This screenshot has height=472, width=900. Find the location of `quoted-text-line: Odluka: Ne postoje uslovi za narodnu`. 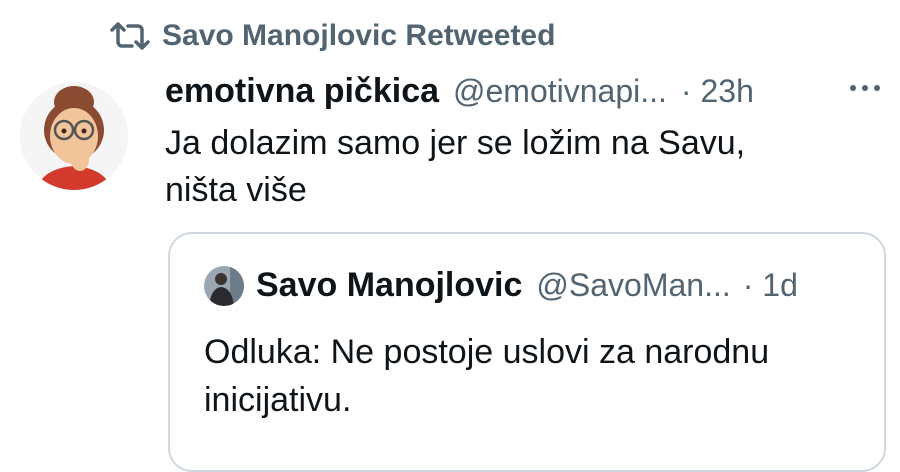

quoted-text-line: Odluka: Ne postoje uslovi za narodnu is located at coordinates (487, 352).